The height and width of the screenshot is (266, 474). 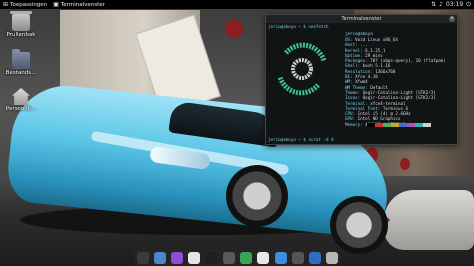 I want to click on app-icon, so click(x=297, y=257).